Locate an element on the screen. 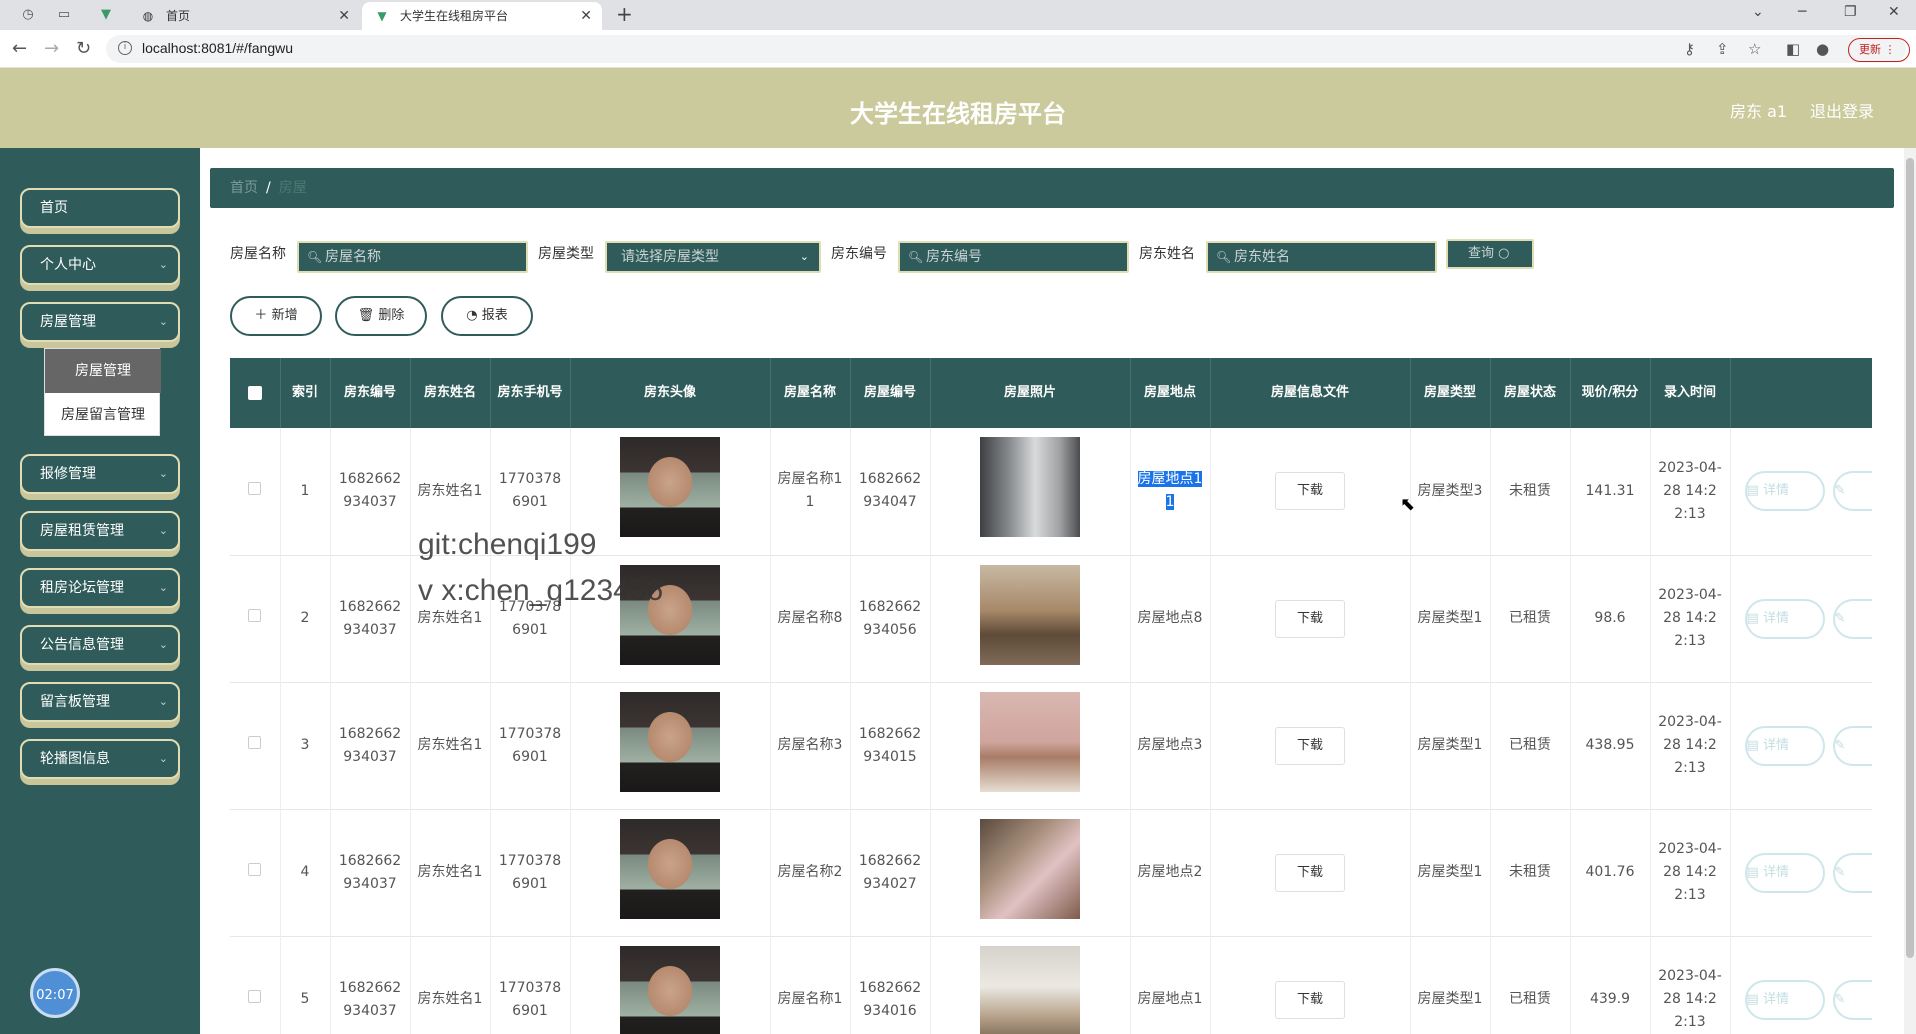 Image resolution: width=1916 pixels, height=1034 pixels. restore-icon: ❐ is located at coordinates (1850, 12).